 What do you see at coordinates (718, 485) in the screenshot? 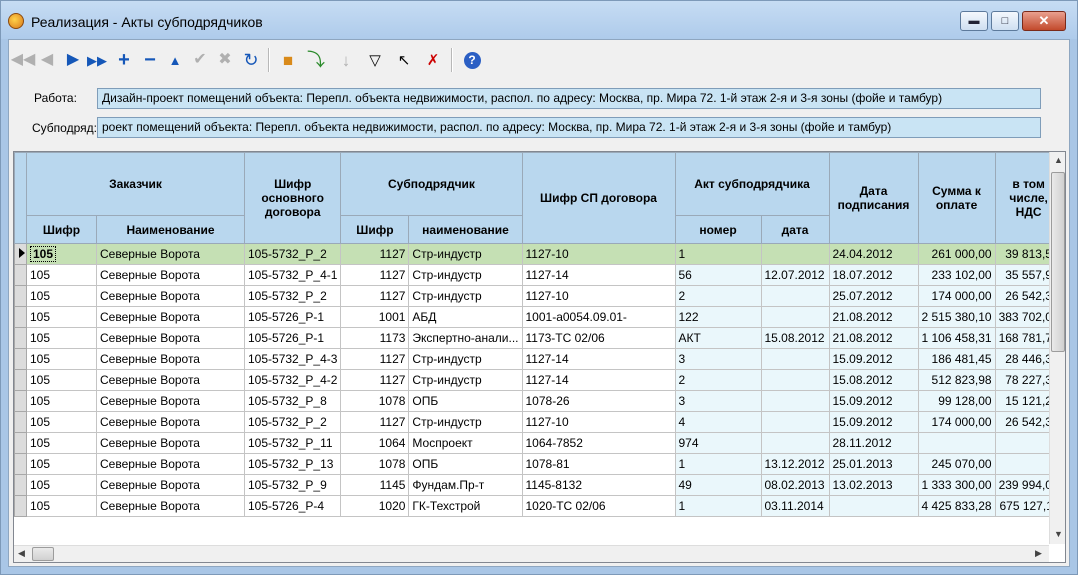
I see `cell-akt-nomer: 49` at bounding box center [718, 485].